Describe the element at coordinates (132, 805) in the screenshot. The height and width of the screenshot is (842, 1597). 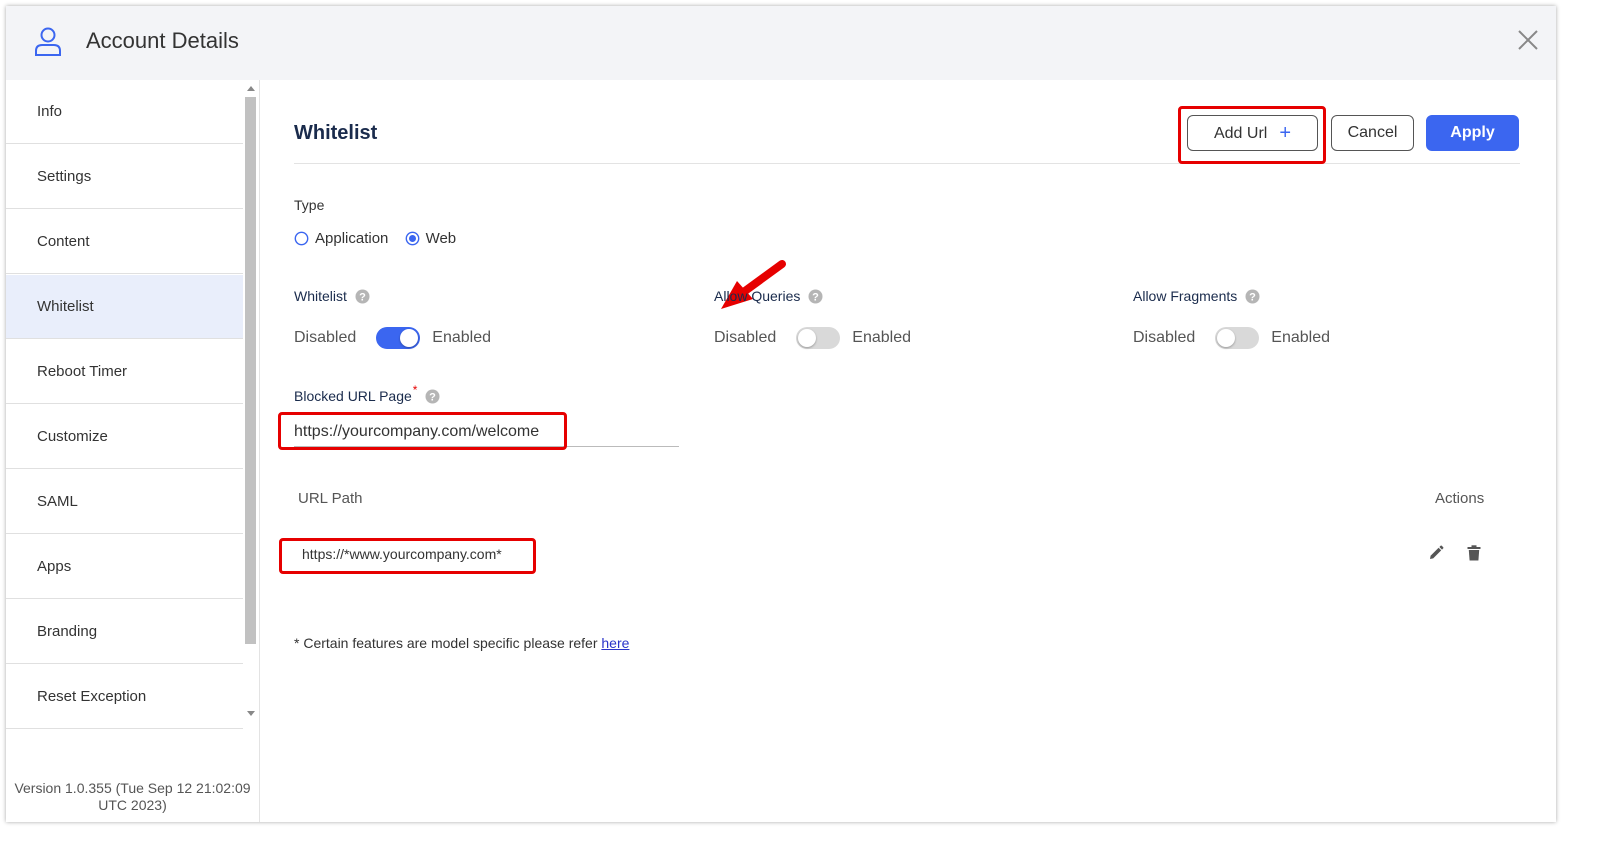
I see `version-line-2: UTC 2023)` at that location.